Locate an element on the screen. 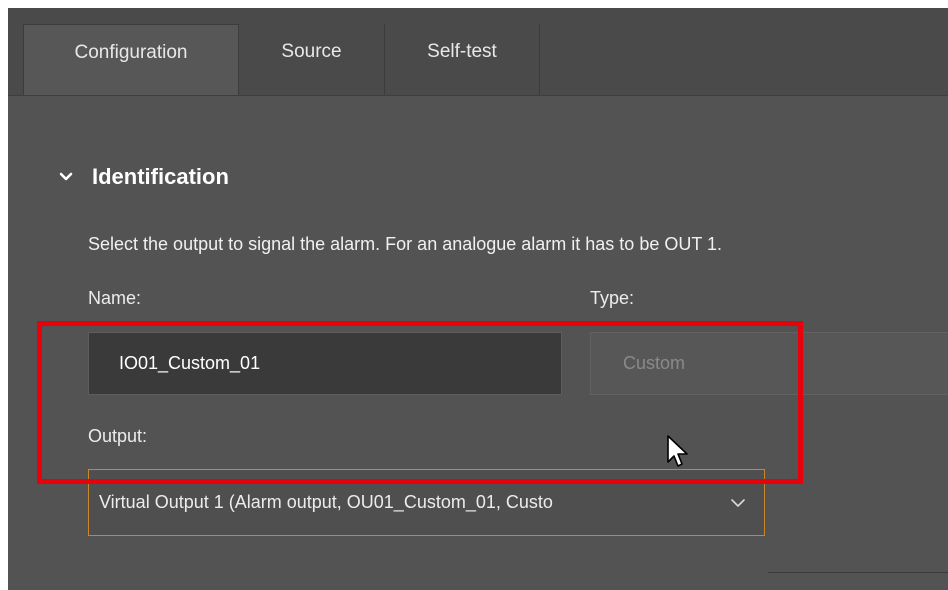  tab-bar: Configuration Source Self-test is located at coordinates (478, 52).